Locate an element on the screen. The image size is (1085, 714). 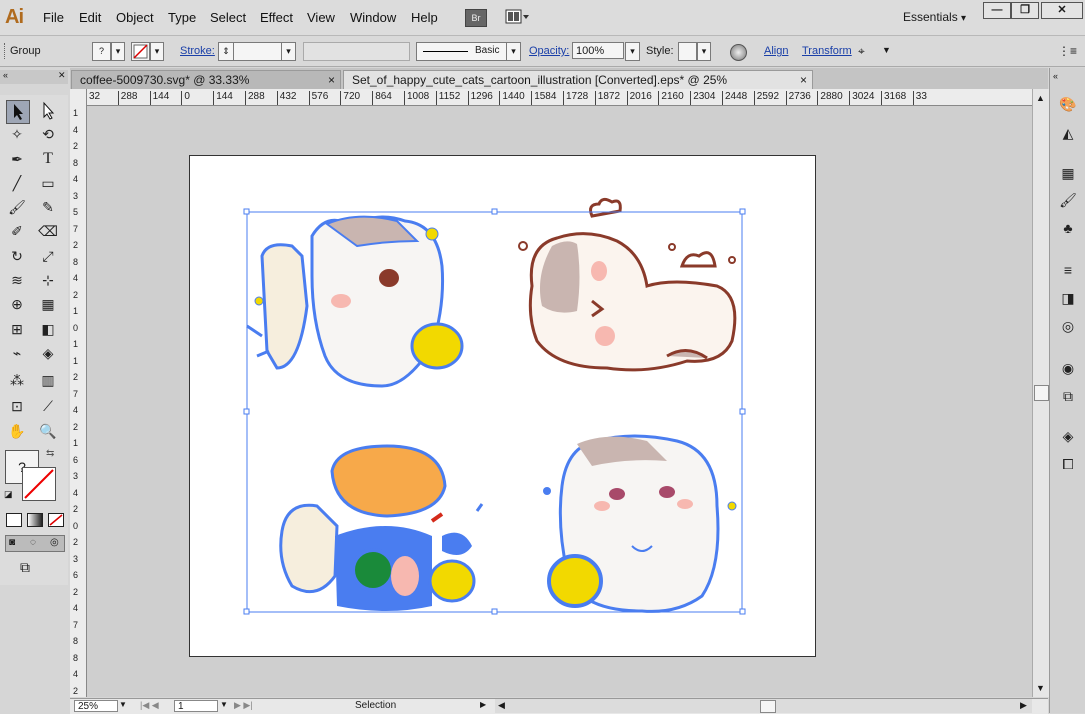
collapse-icon: « is located at coordinates (5, 75).